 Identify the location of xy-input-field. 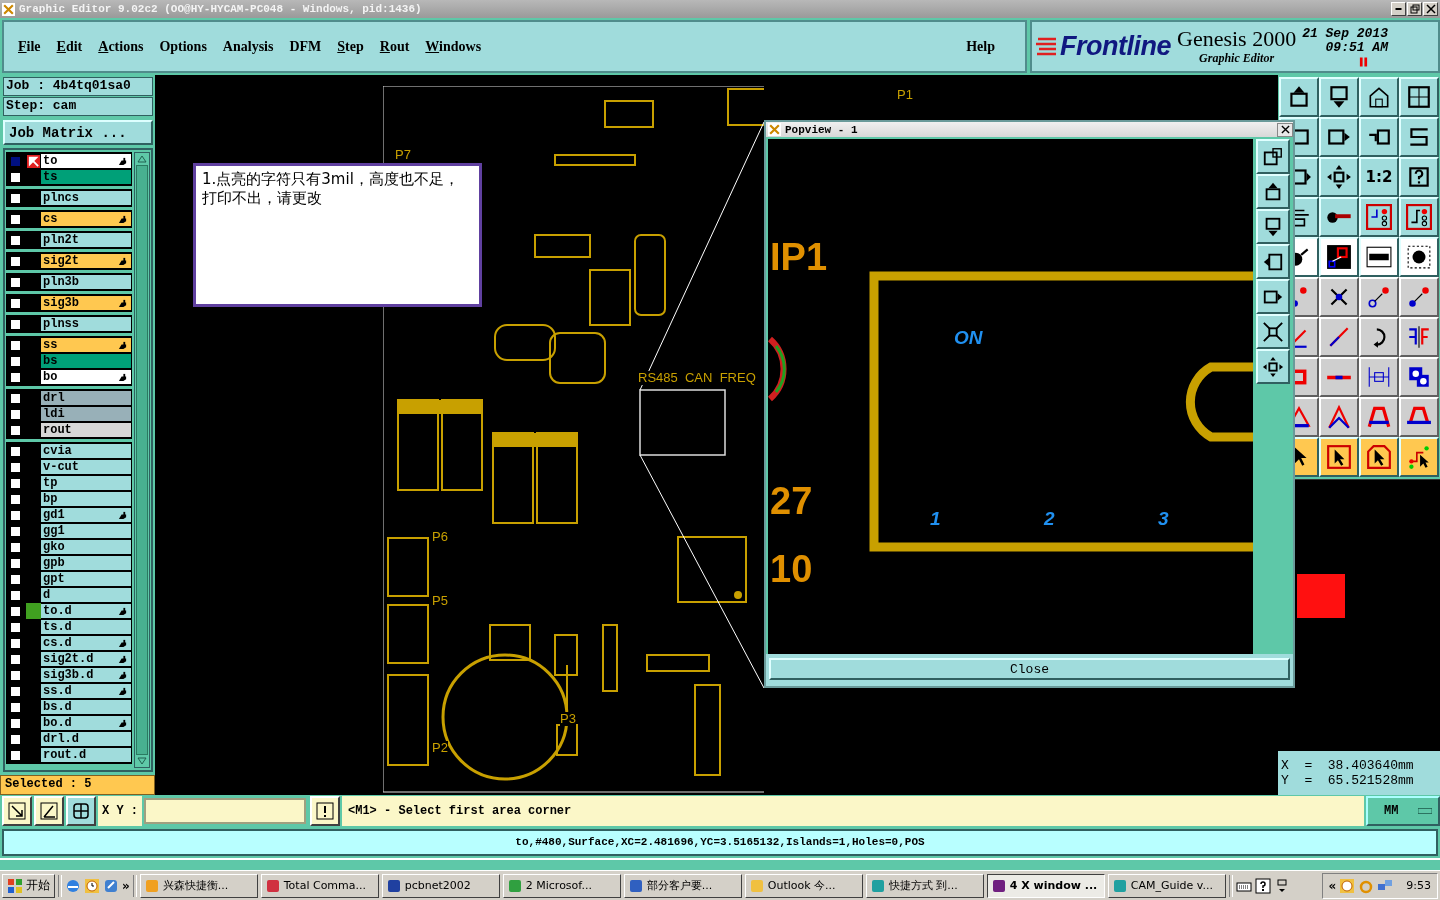
(225, 811).